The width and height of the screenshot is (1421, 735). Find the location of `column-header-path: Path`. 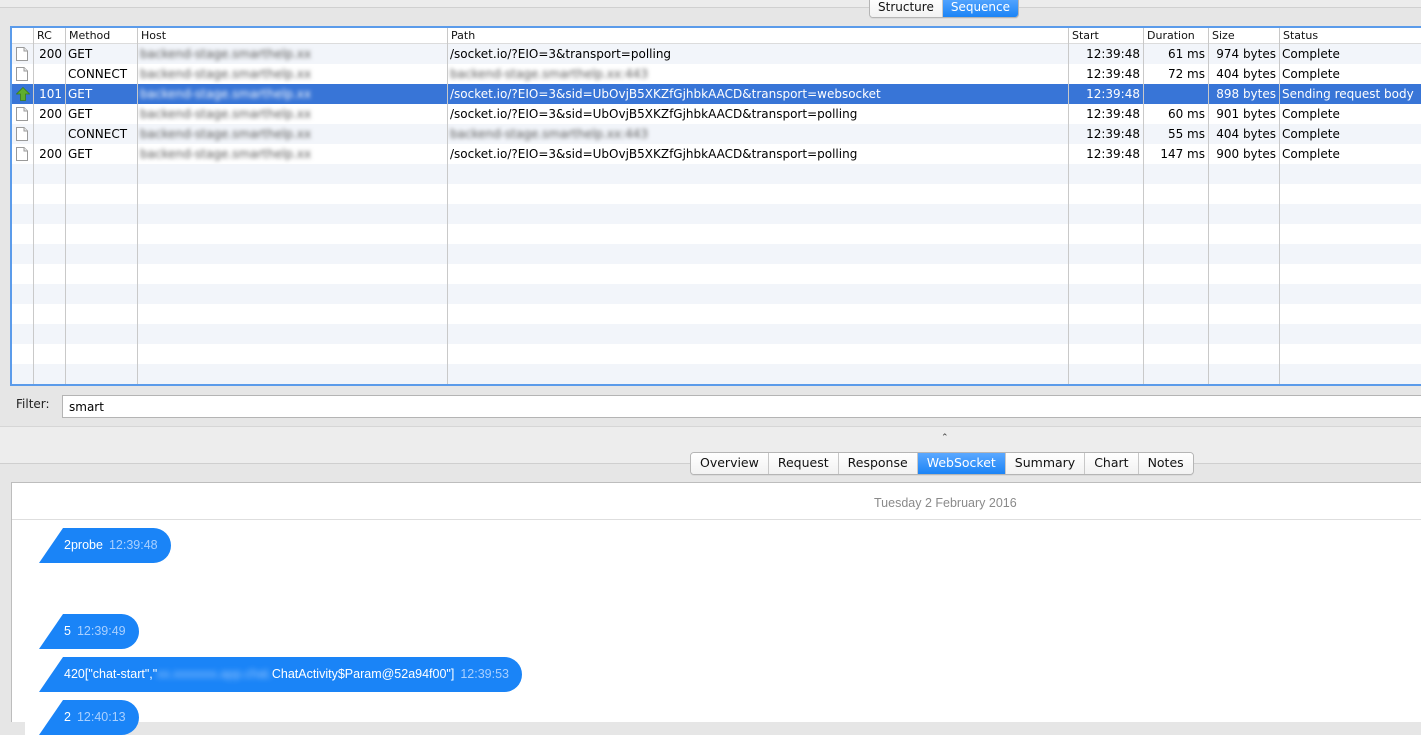

column-header-path: Path is located at coordinates (757, 36).